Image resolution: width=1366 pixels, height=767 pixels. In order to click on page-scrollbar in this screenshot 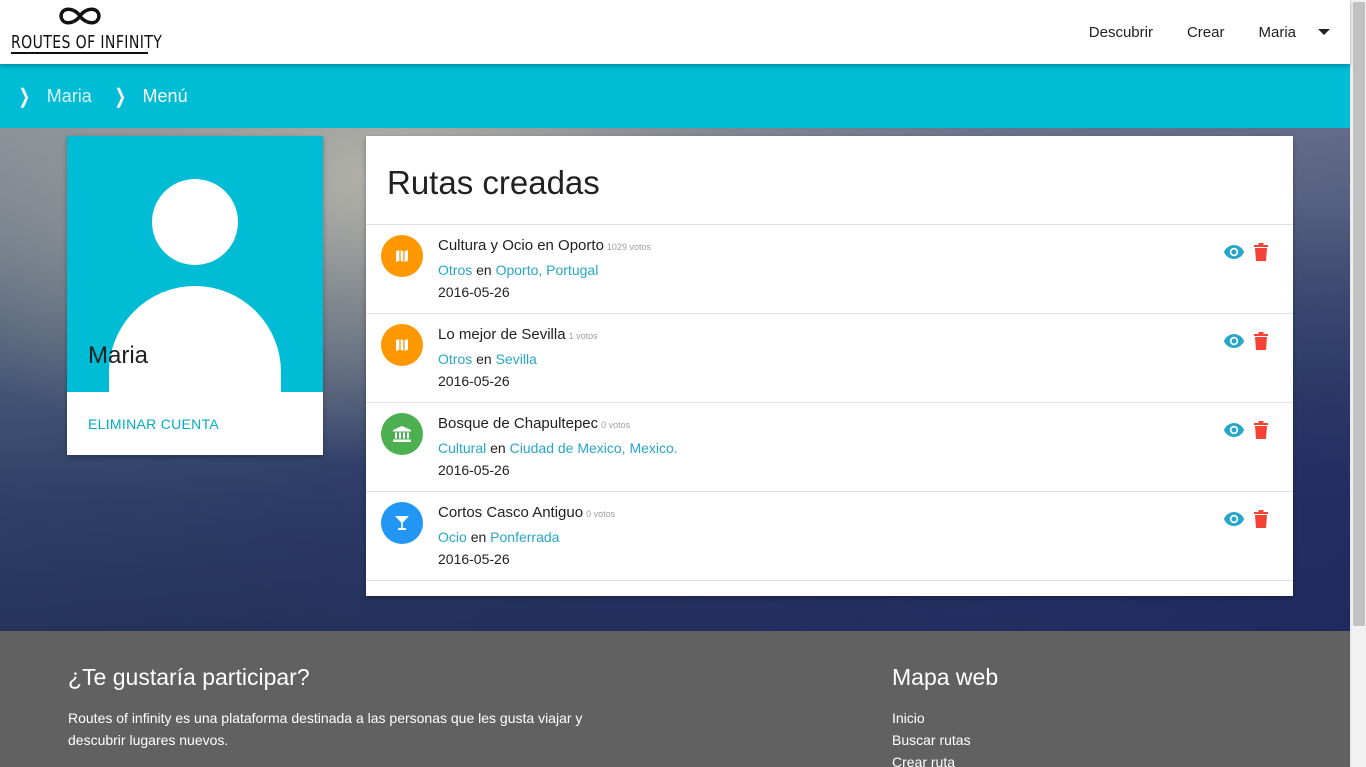, I will do `click(1358, 383)`.